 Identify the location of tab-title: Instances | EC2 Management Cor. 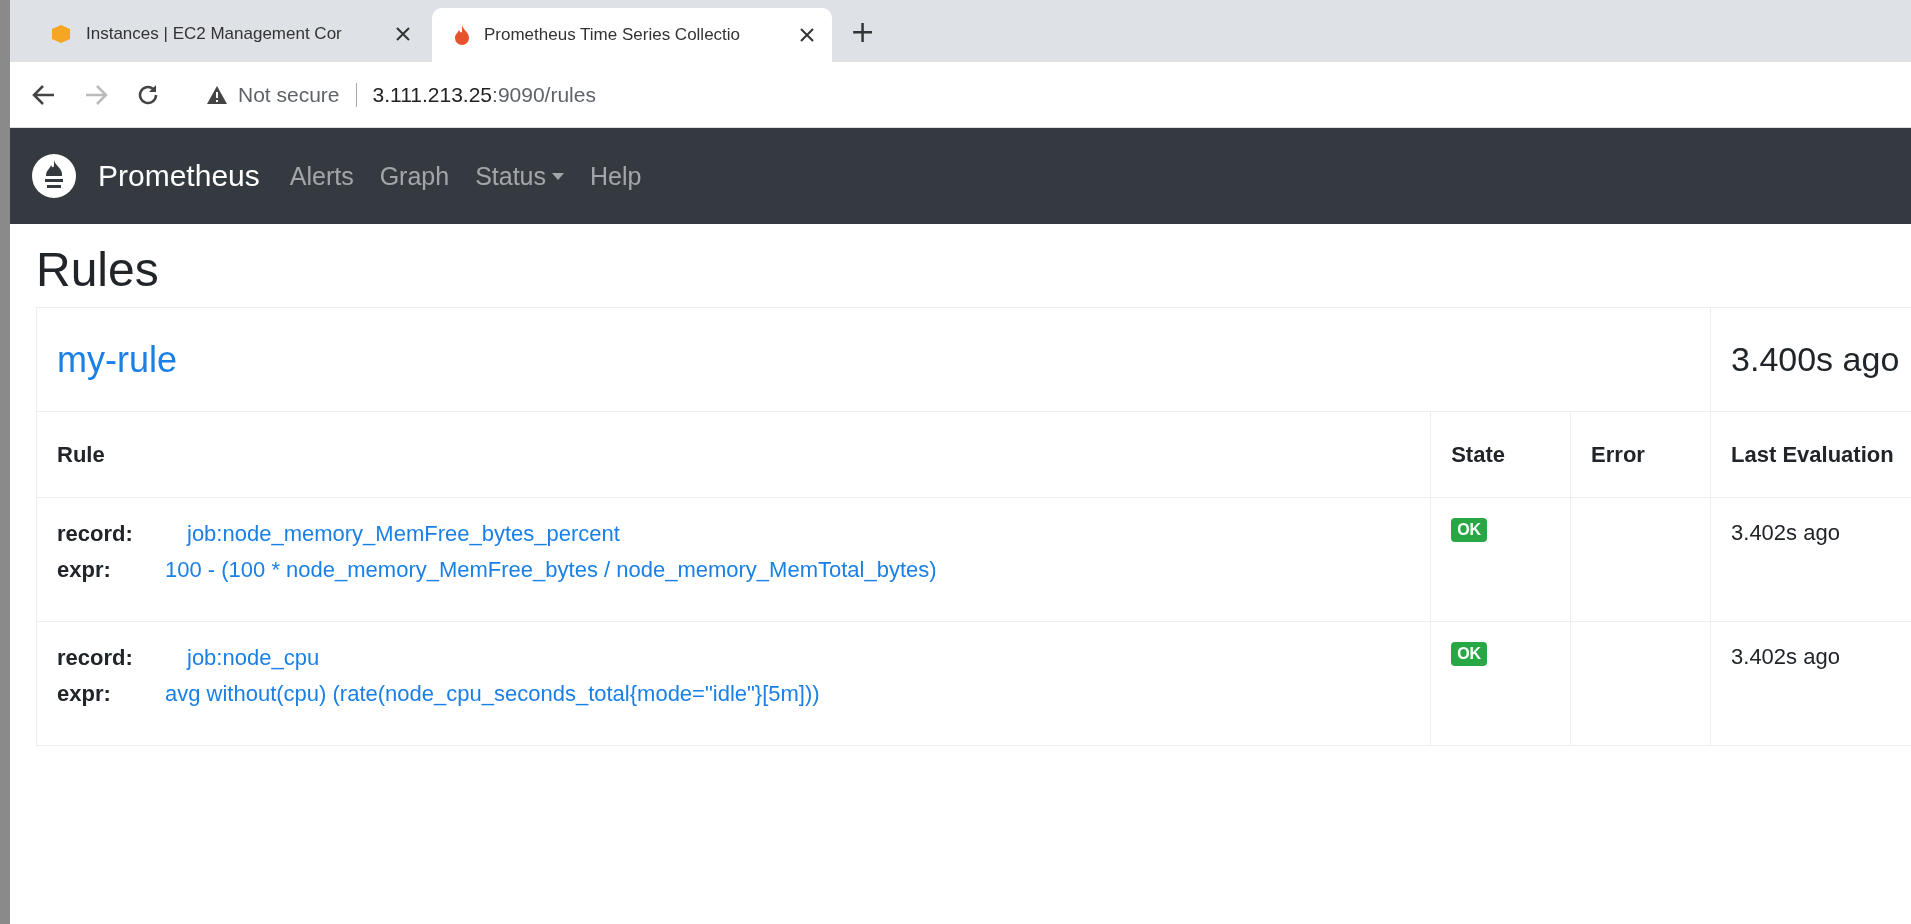
(214, 34).